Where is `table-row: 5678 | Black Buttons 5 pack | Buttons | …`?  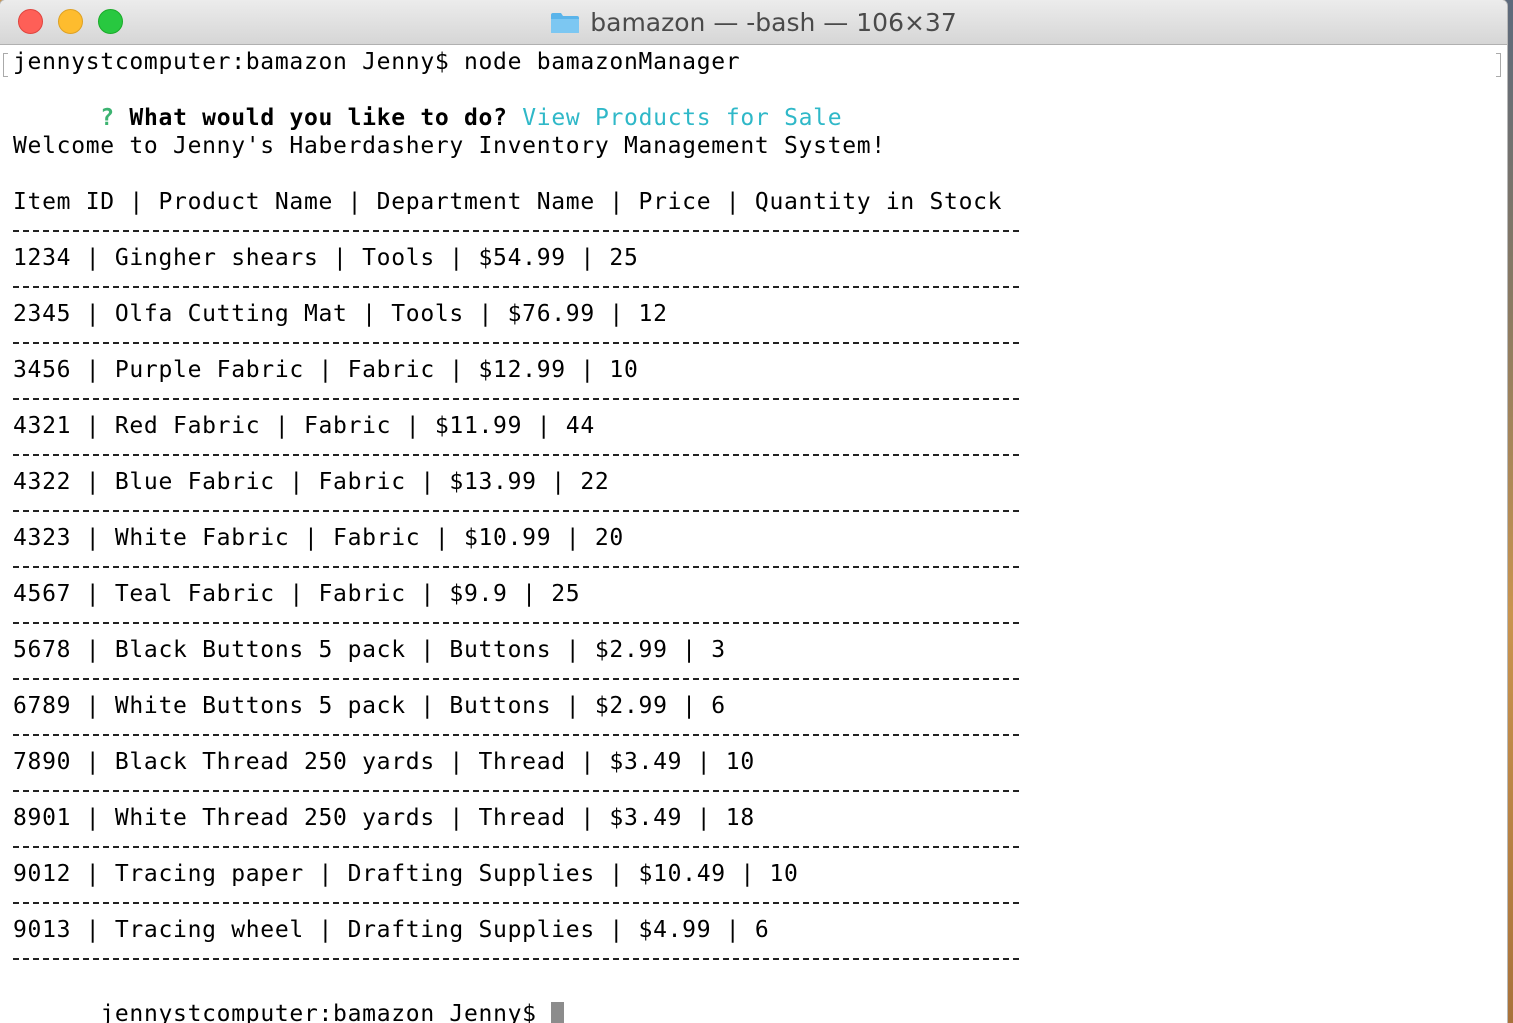
table-row: 5678 | Black Buttons 5 pack | Buttons | … is located at coordinates (369, 650).